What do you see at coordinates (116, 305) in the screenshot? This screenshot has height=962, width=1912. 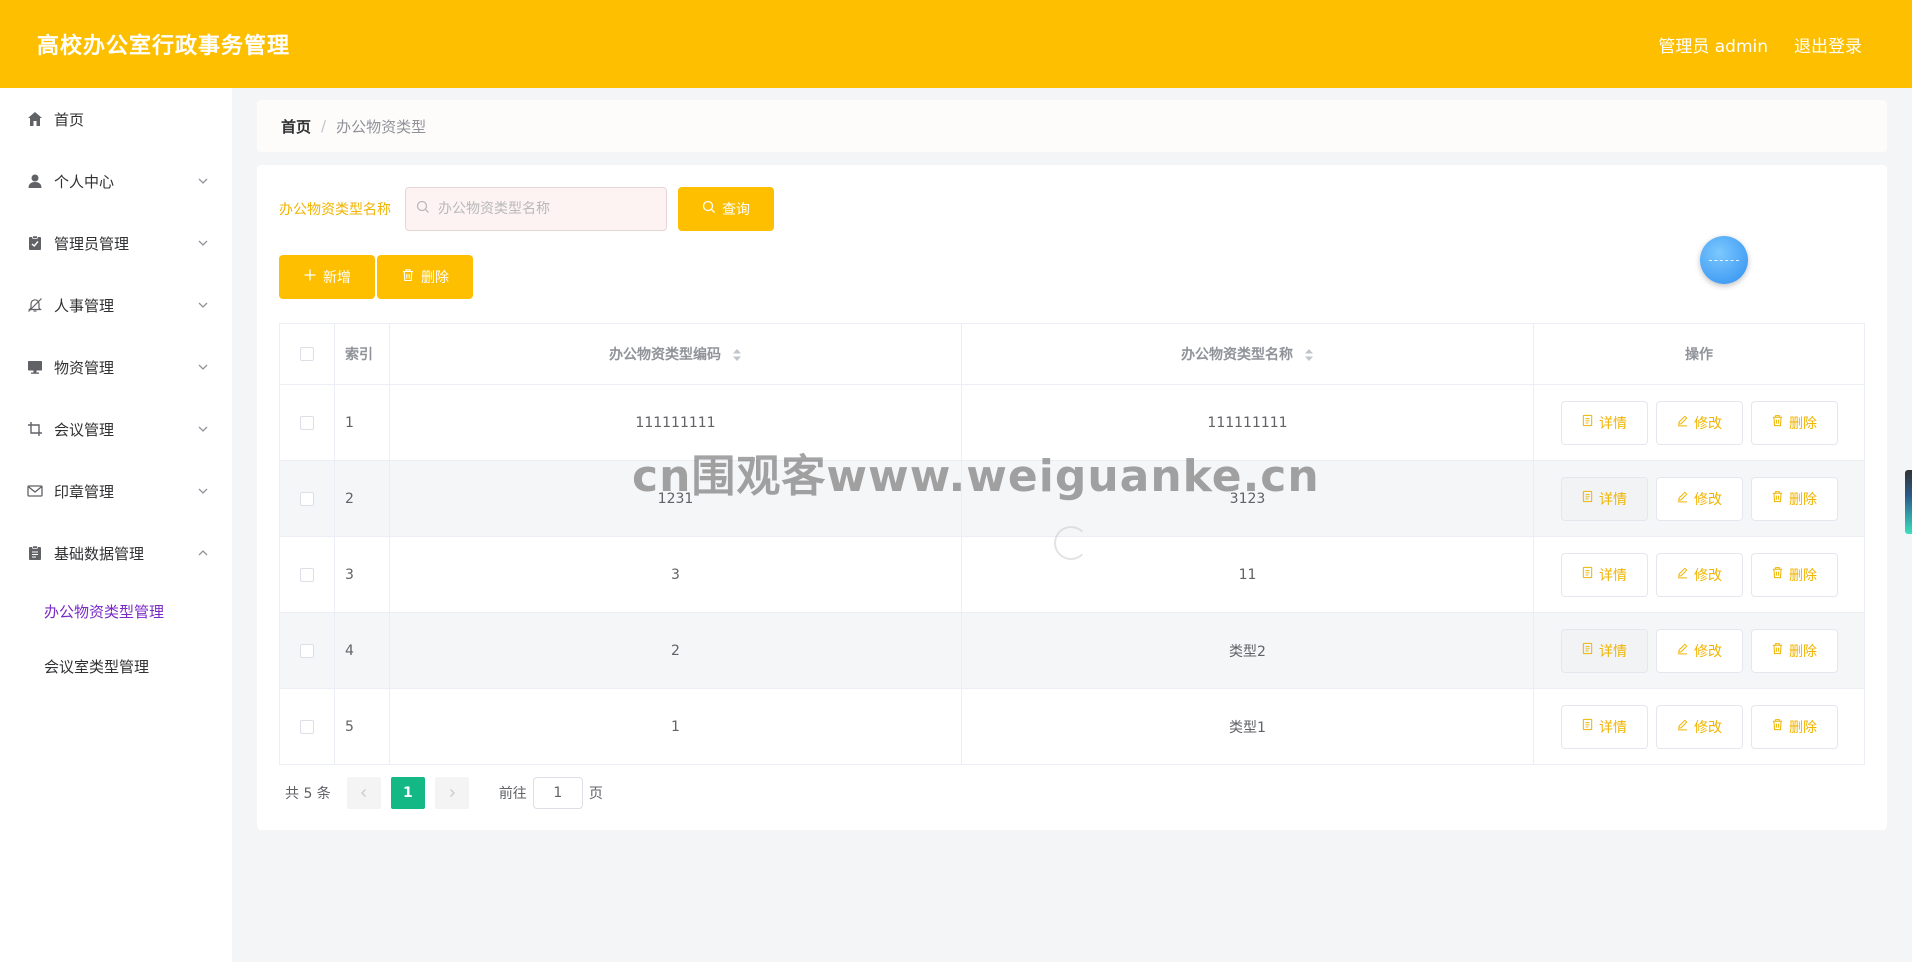 I see `sidebar-item-hr-management: 人事管理` at bounding box center [116, 305].